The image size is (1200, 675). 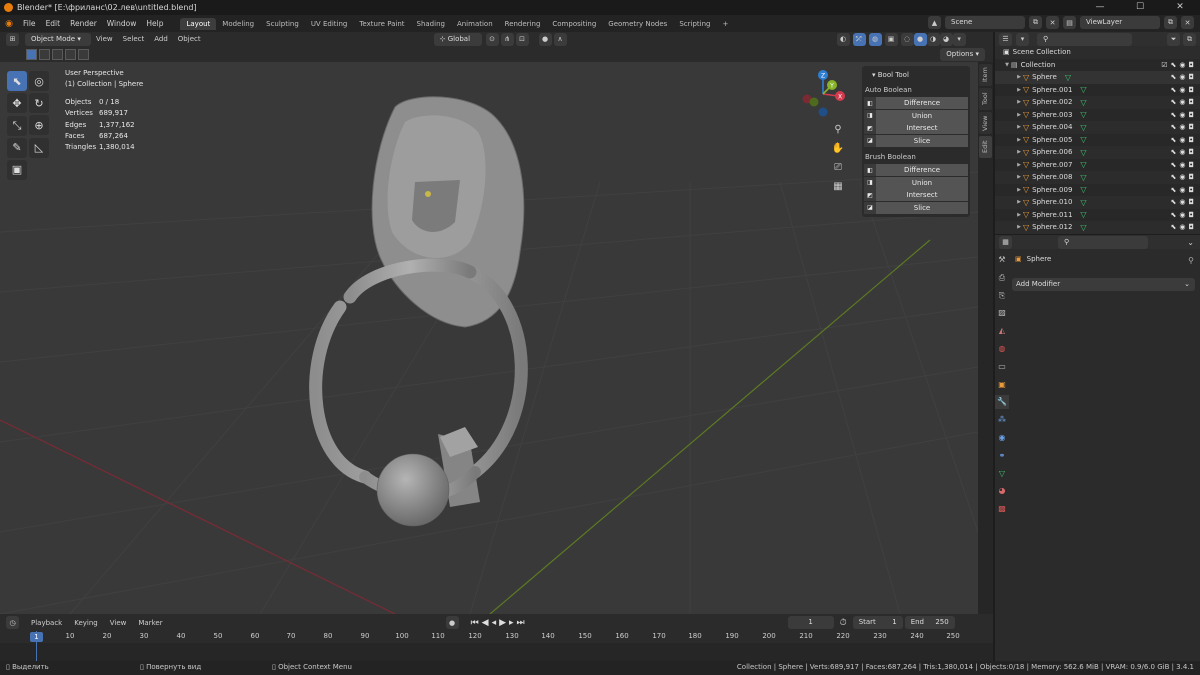 What do you see at coordinates (1103, 284) in the screenshot?
I see `add-modifier-dropdown: Add Modifier ⌄` at bounding box center [1103, 284].